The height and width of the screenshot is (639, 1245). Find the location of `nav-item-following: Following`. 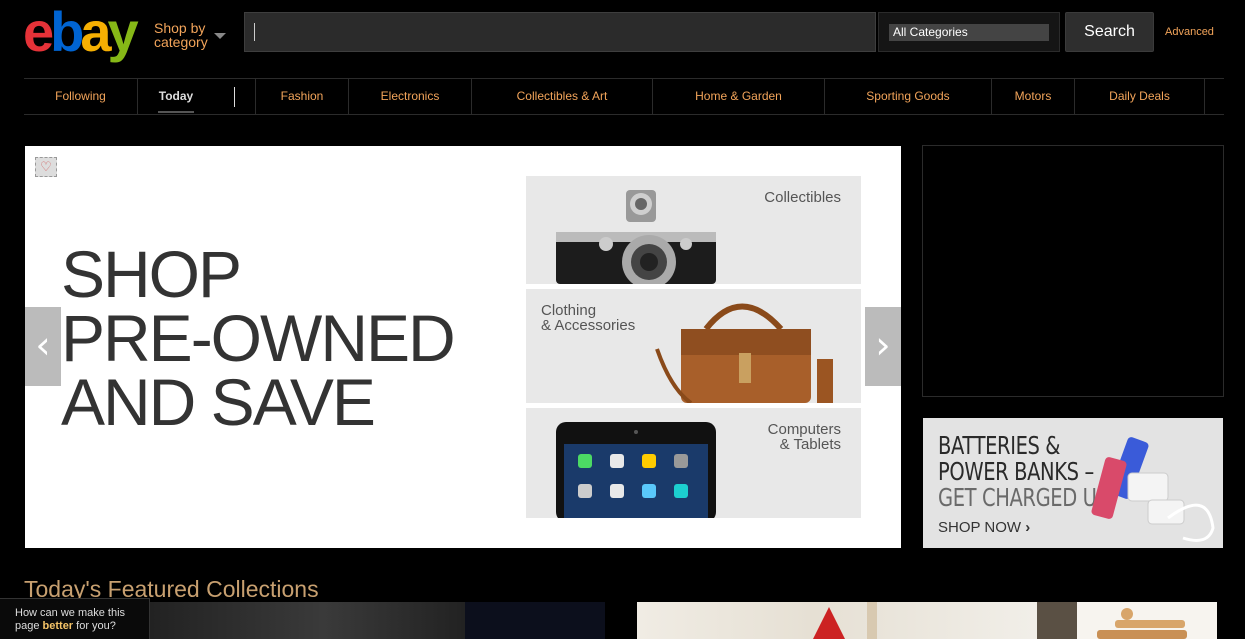

nav-item-following: Following is located at coordinates (81, 96).